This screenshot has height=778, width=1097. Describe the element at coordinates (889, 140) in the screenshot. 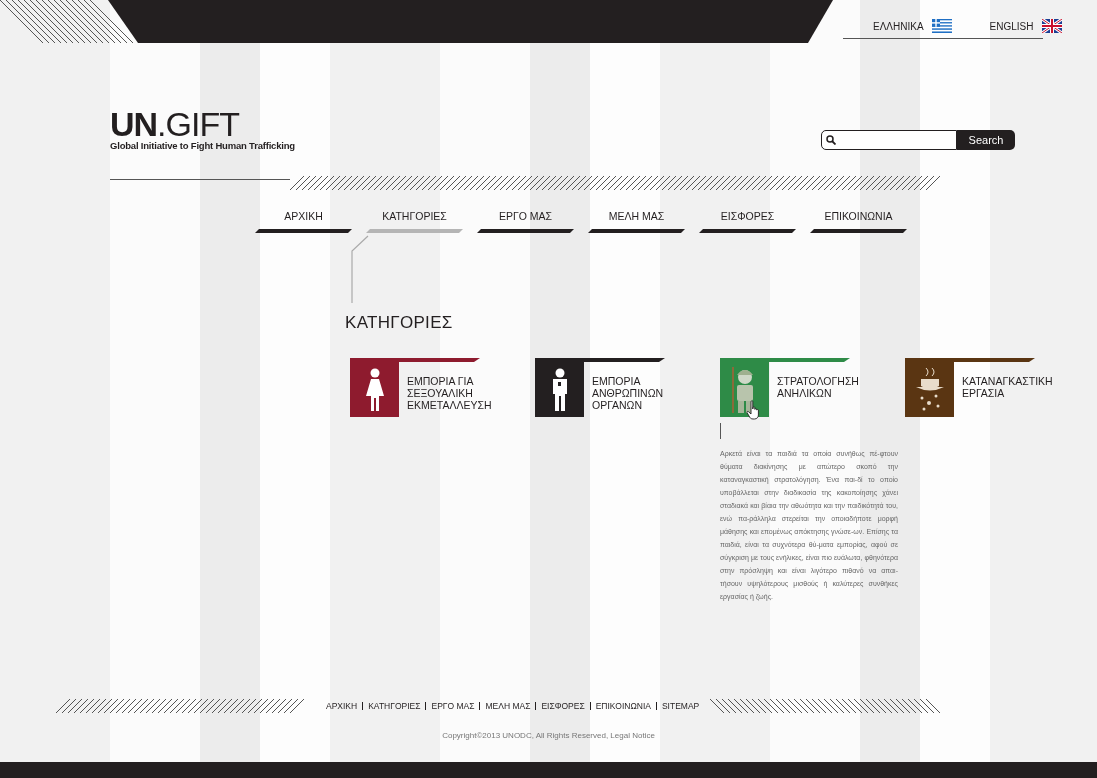

I see `search-field` at that location.